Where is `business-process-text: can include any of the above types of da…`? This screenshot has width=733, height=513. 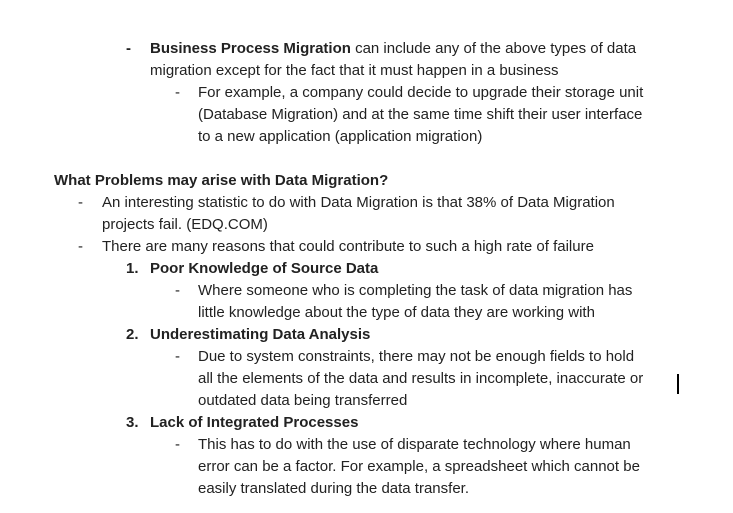
business-process-text: can include any of the above types of da… is located at coordinates (493, 48).